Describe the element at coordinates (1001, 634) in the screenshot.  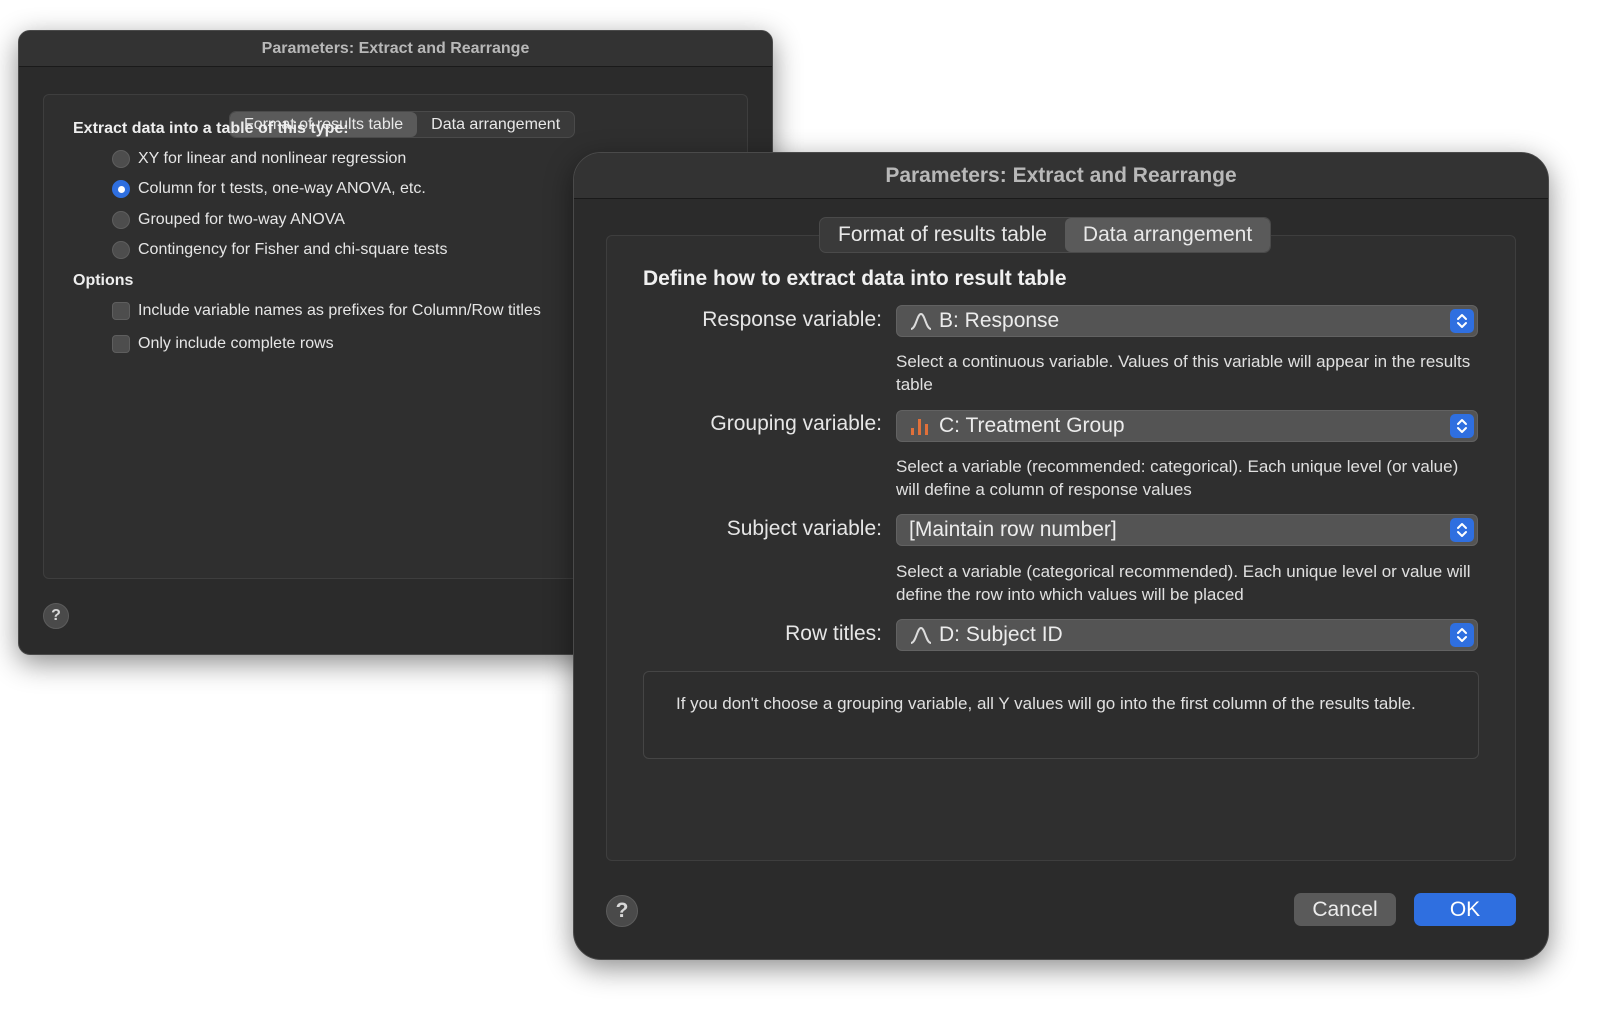
I see `select-value: D: Subject ID` at that location.